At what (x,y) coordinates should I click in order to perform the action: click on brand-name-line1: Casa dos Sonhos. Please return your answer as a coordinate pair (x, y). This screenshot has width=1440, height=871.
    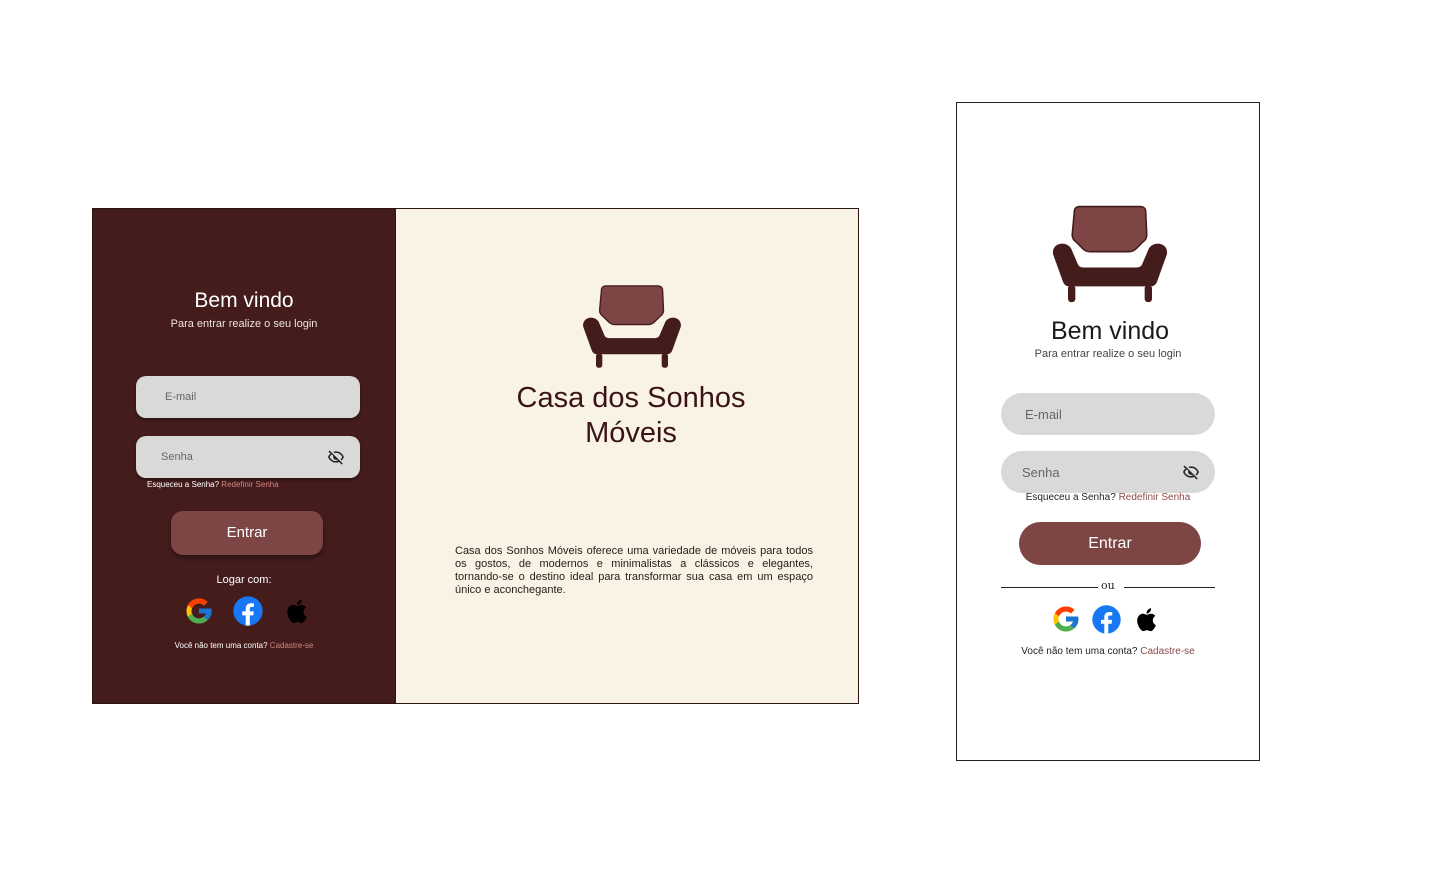
    Looking at the image, I should click on (631, 398).